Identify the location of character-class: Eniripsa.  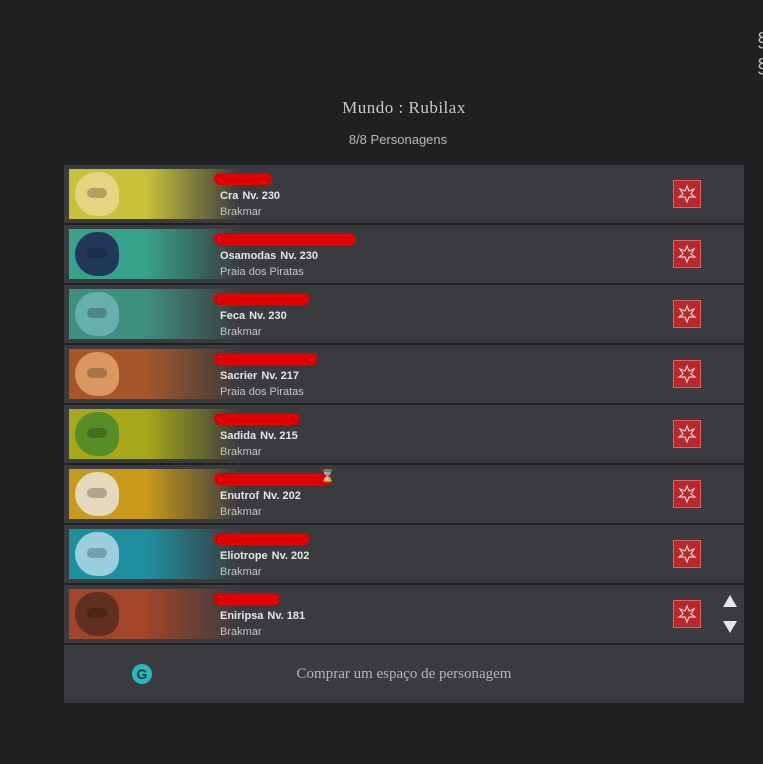
(242, 616).